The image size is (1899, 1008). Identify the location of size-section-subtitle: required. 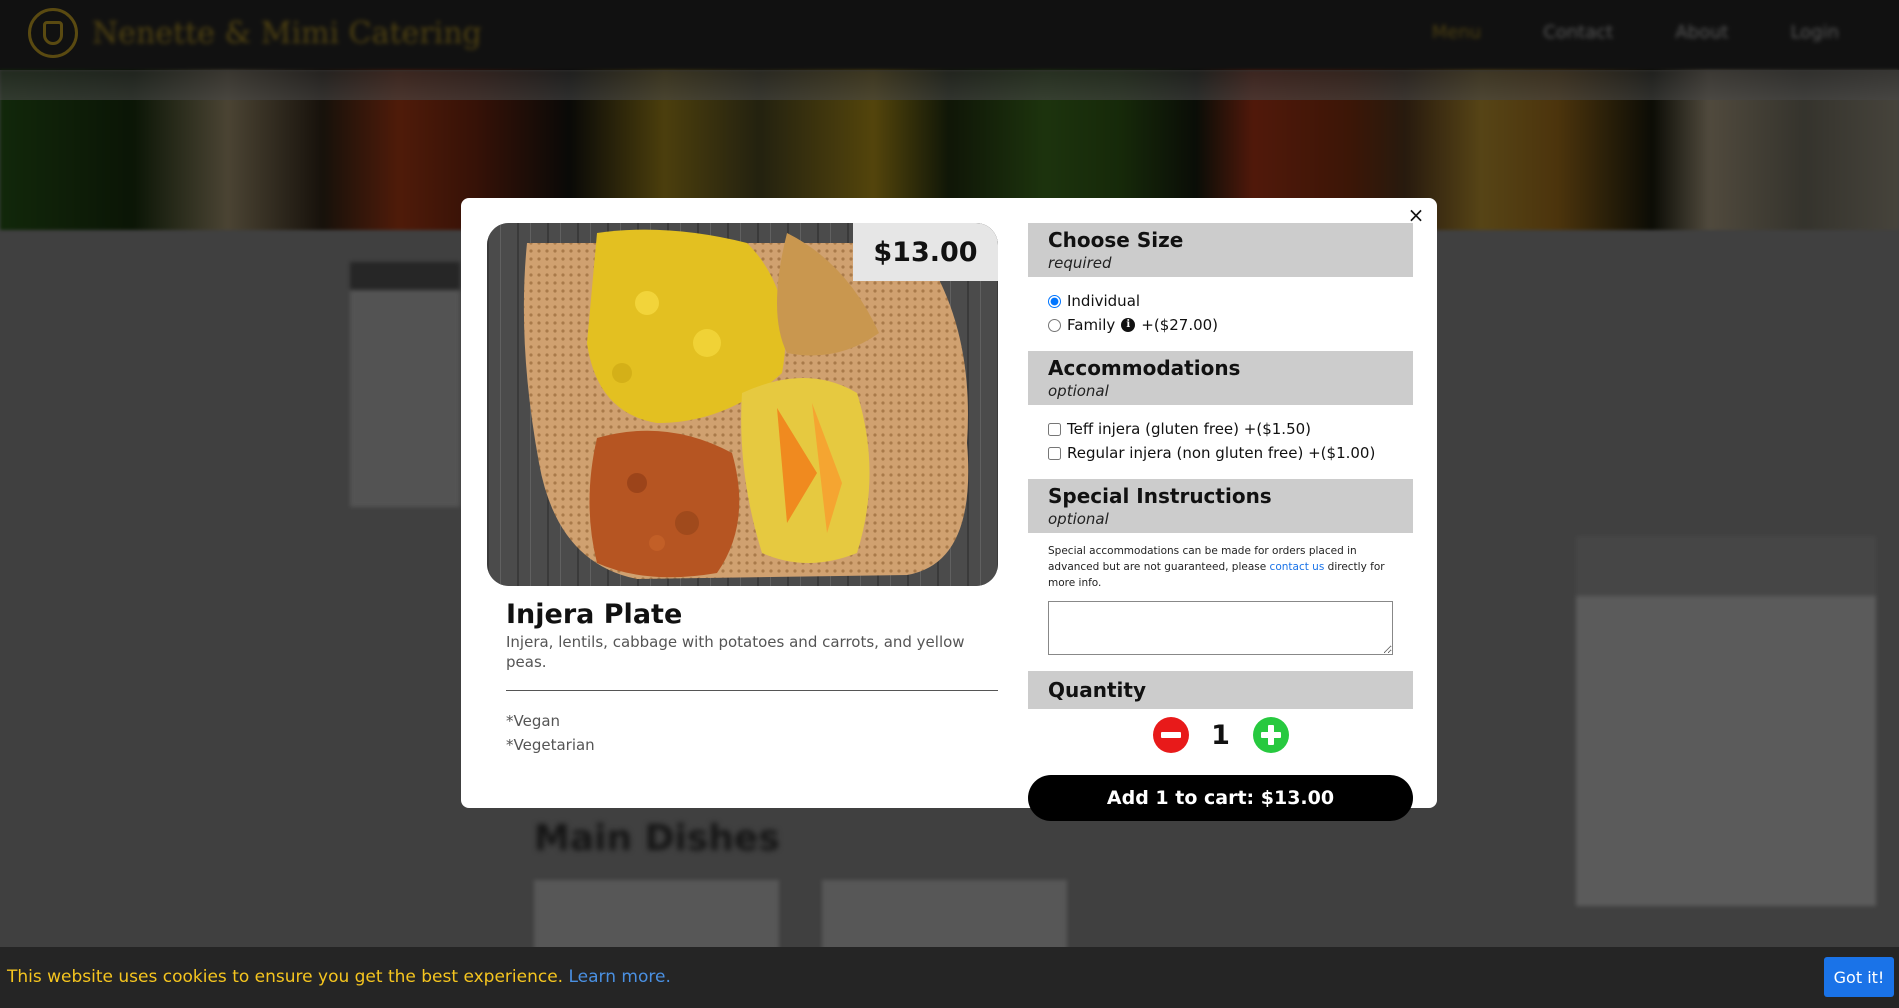
(1080, 263).